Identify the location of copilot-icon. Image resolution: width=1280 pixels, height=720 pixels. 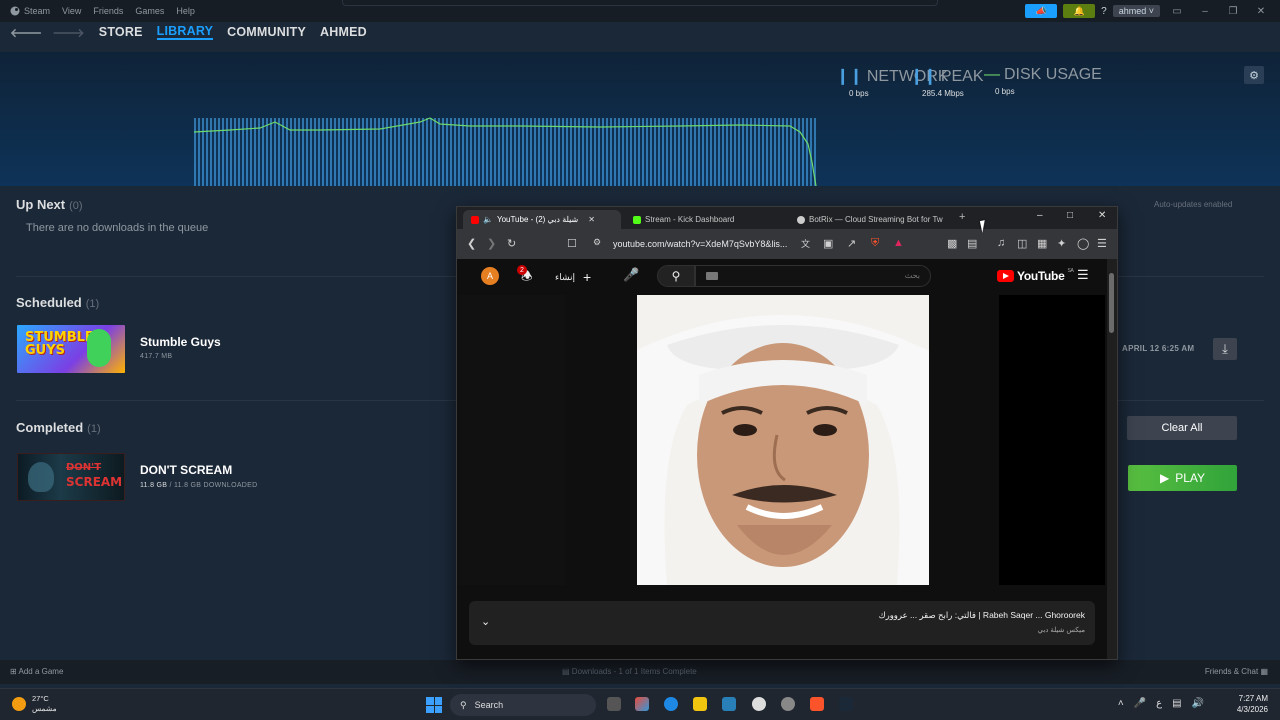
(642, 704).